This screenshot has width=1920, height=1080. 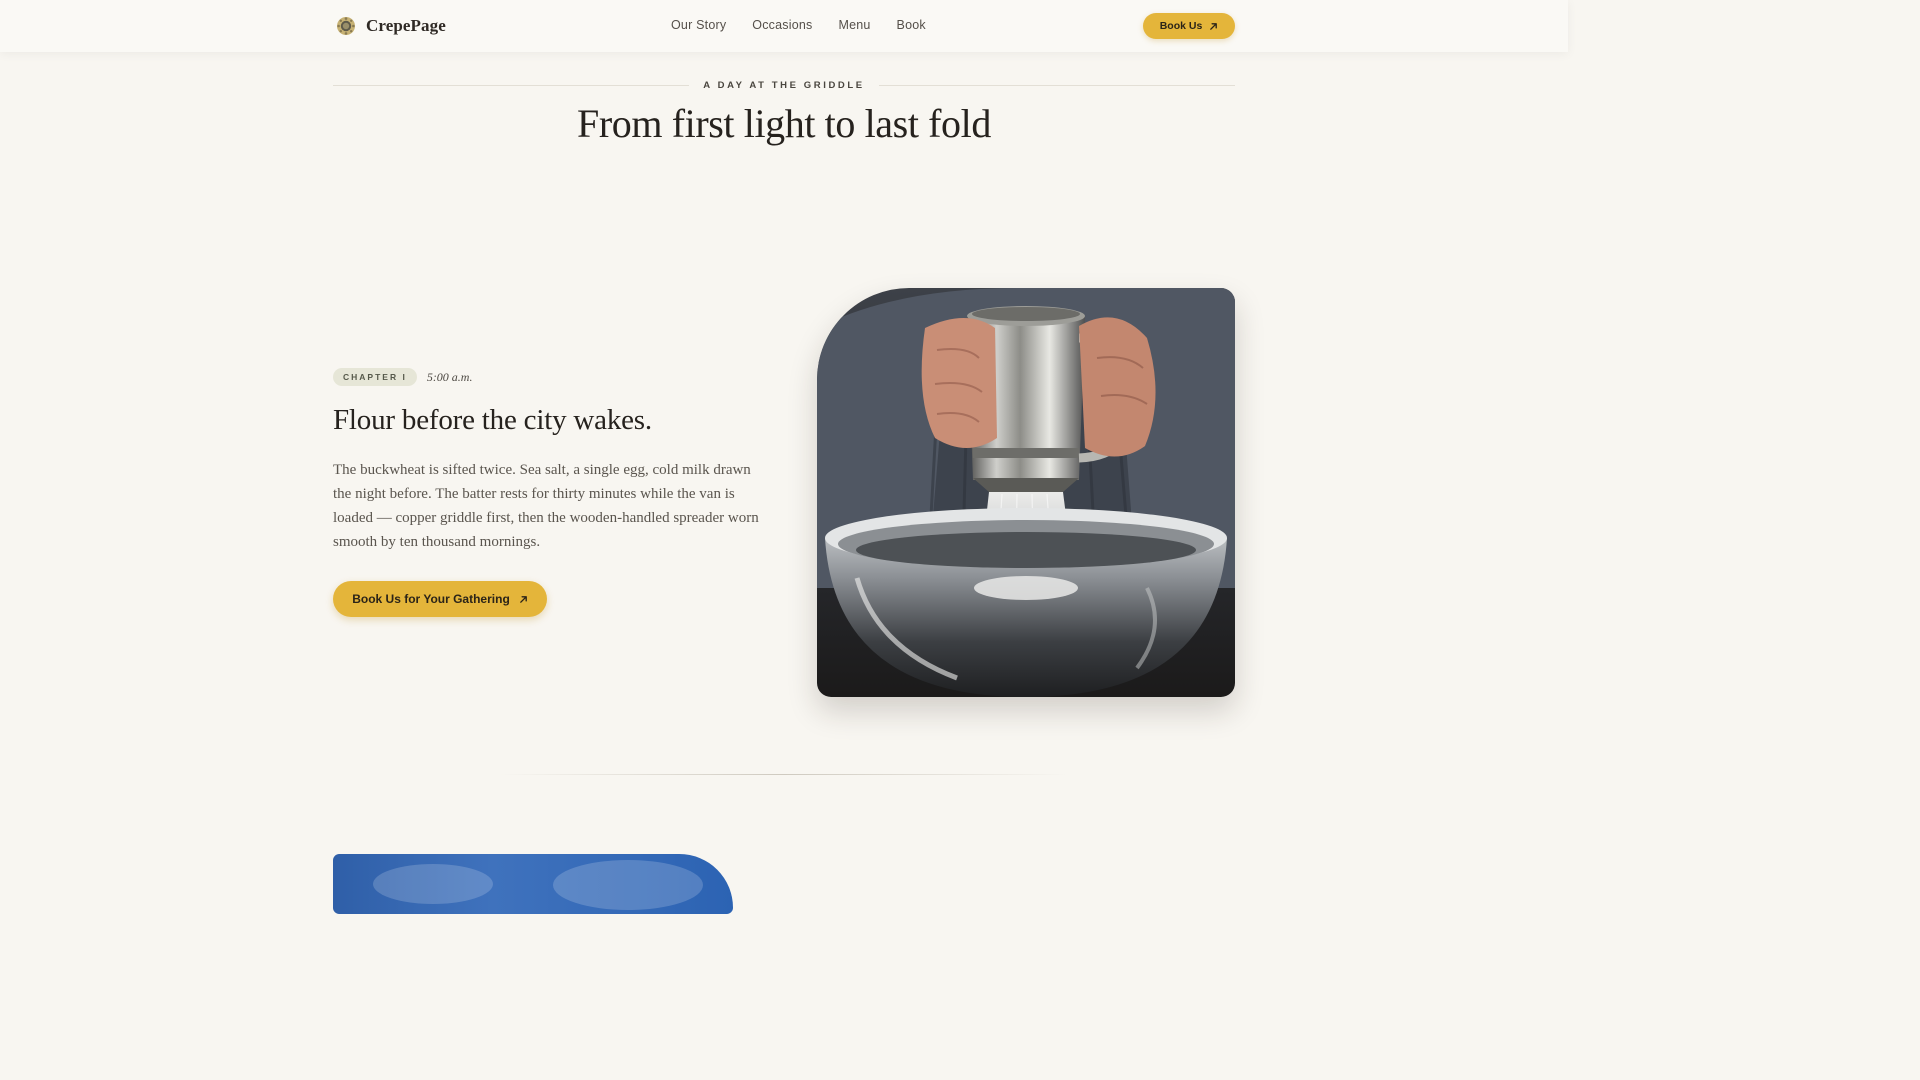 I want to click on section-title: From first light to last fold, so click(x=784, y=123).